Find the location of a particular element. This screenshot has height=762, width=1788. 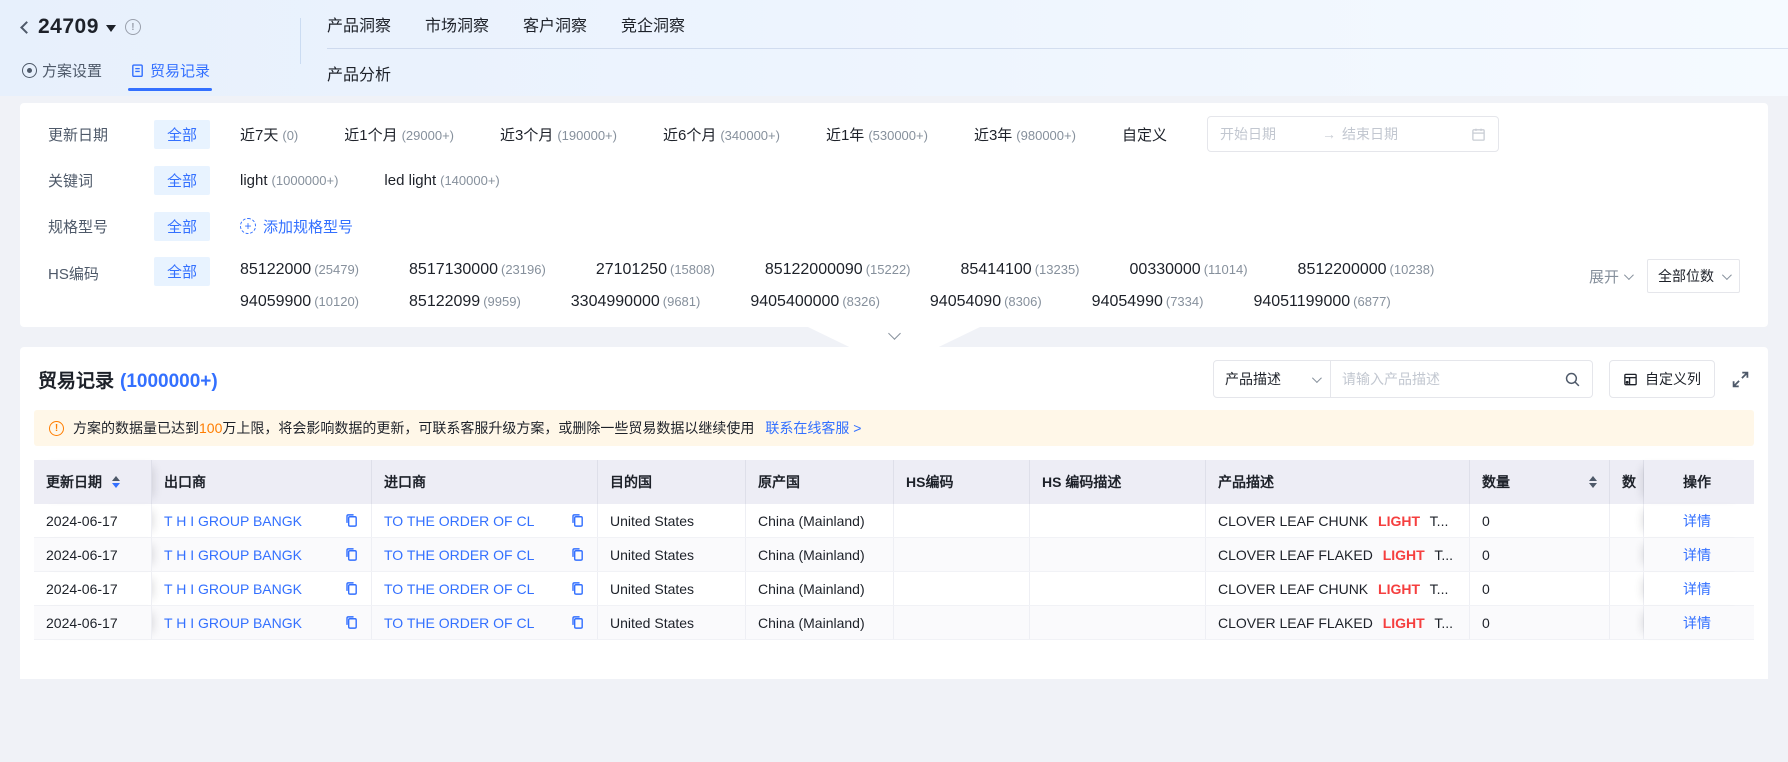

cell-actions: 详情 is located at coordinates (1697, 520).